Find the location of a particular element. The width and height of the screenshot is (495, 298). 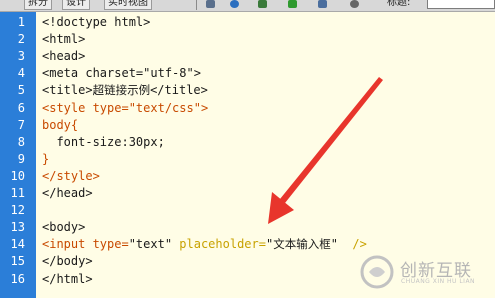

arrow-shaft is located at coordinates (331, 140).